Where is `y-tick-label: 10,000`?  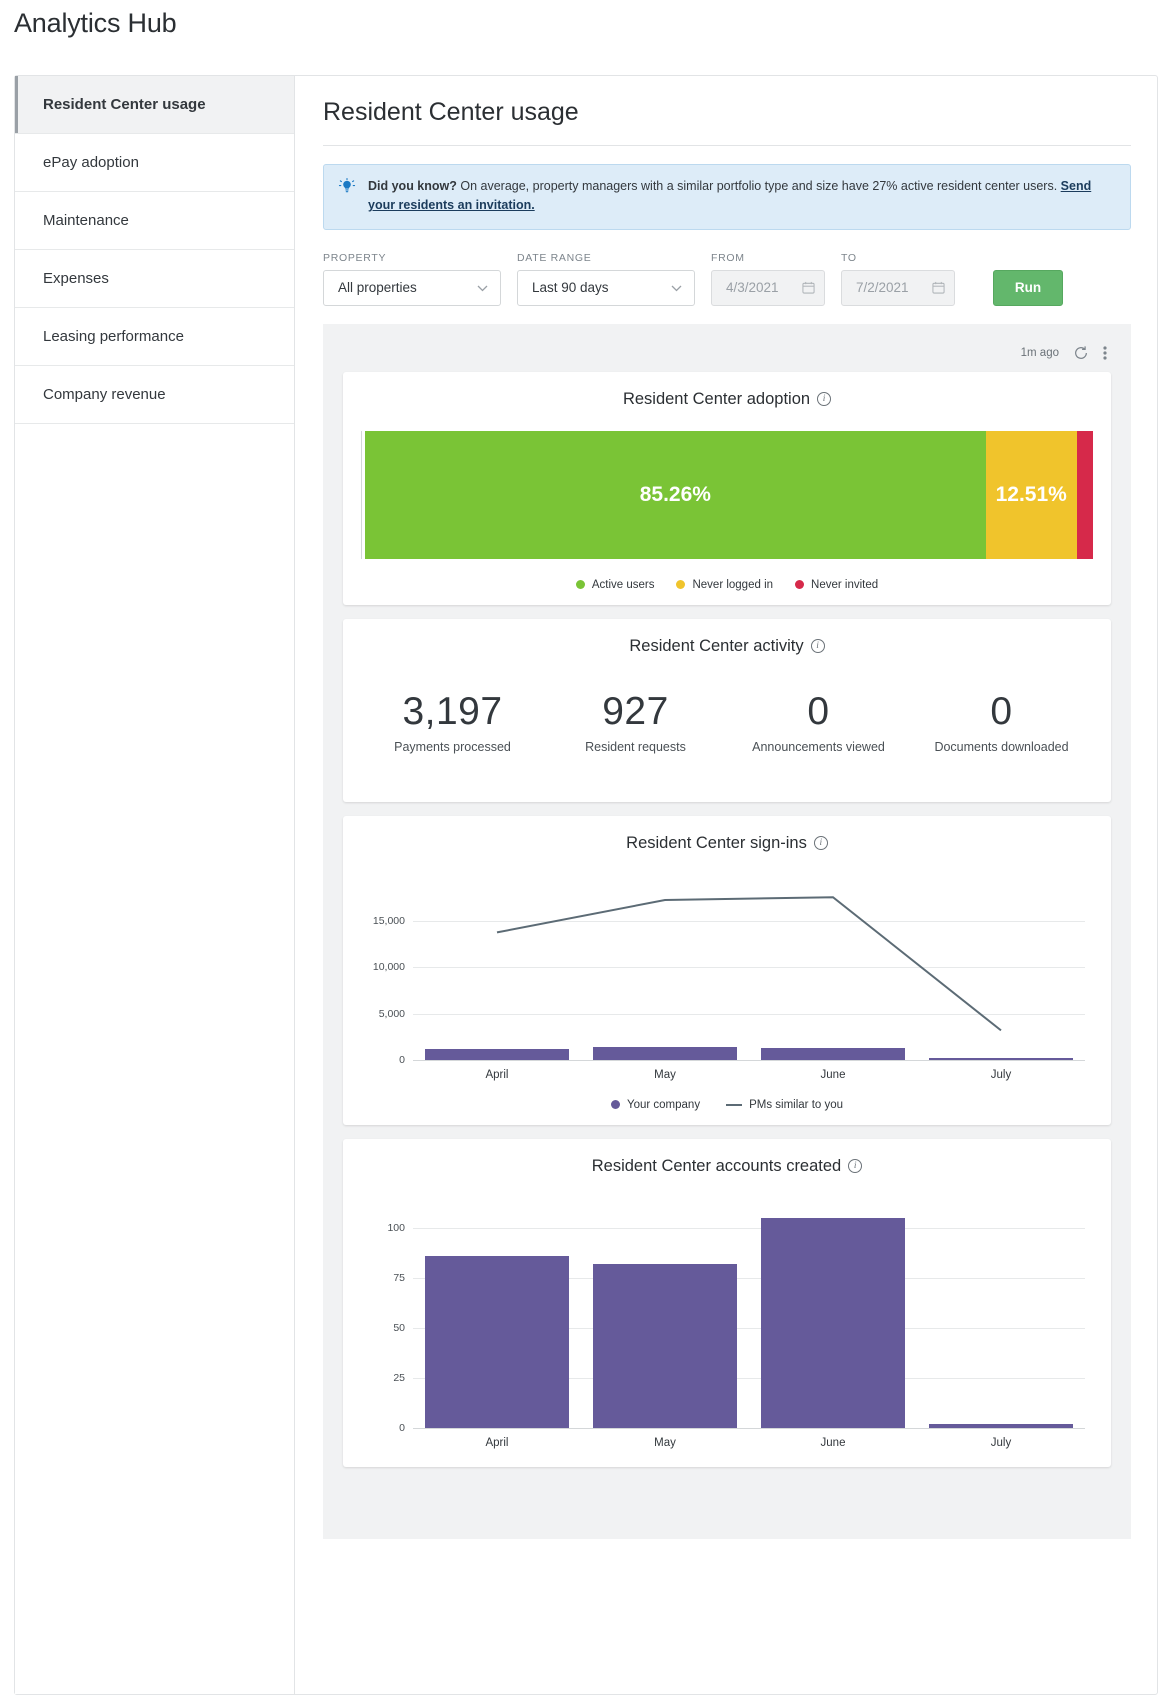 y-tick-label: 10,000 is located at coordinates (388, 967).